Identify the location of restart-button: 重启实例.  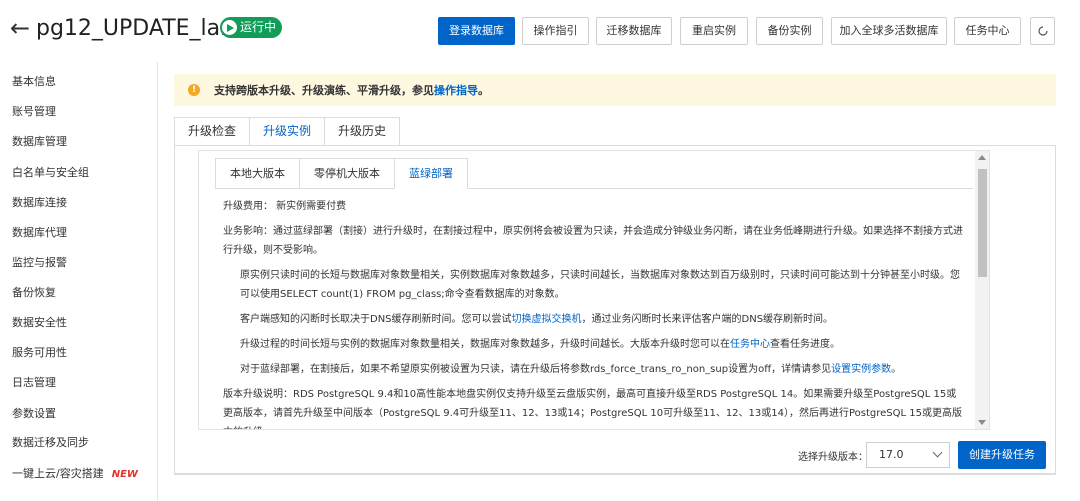
(714, 31).